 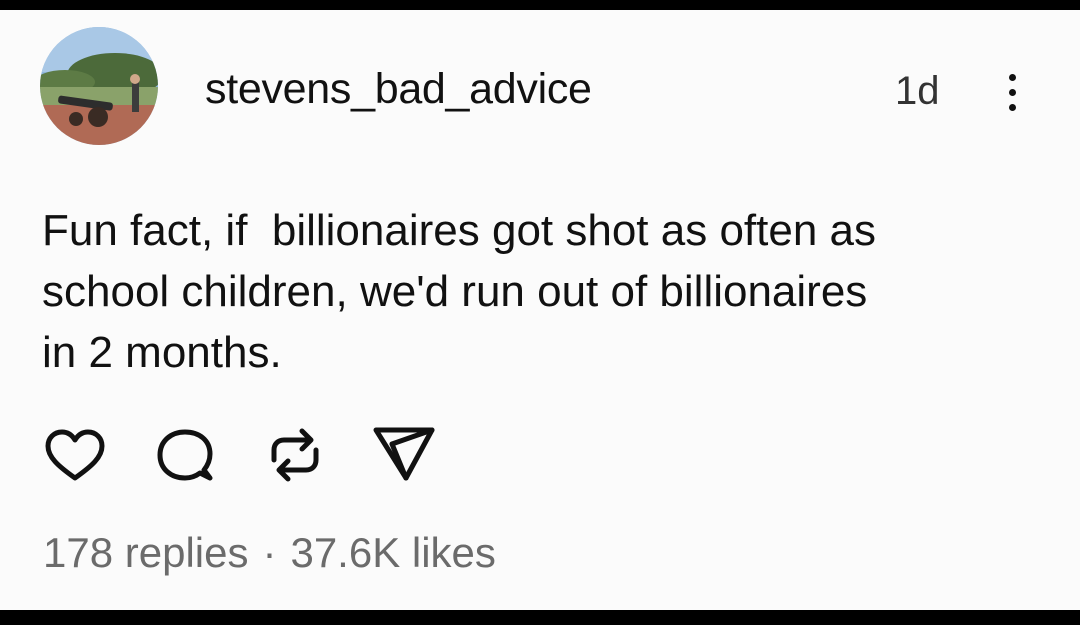 I want to click on repost-button, so click(x=295, y=455).